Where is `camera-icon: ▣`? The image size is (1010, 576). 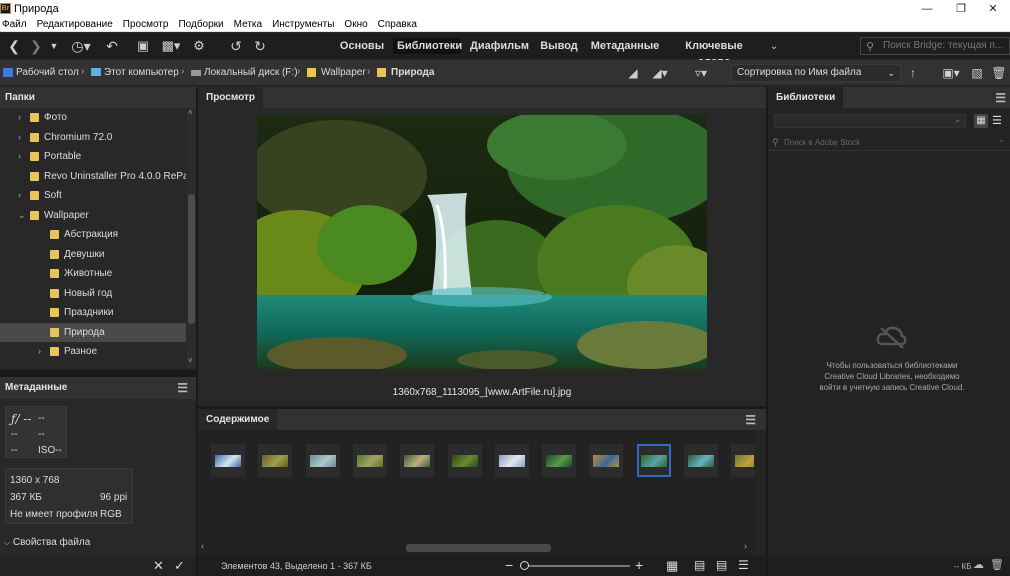
camera-icon: ▣ is located at coordinates (143, 46).